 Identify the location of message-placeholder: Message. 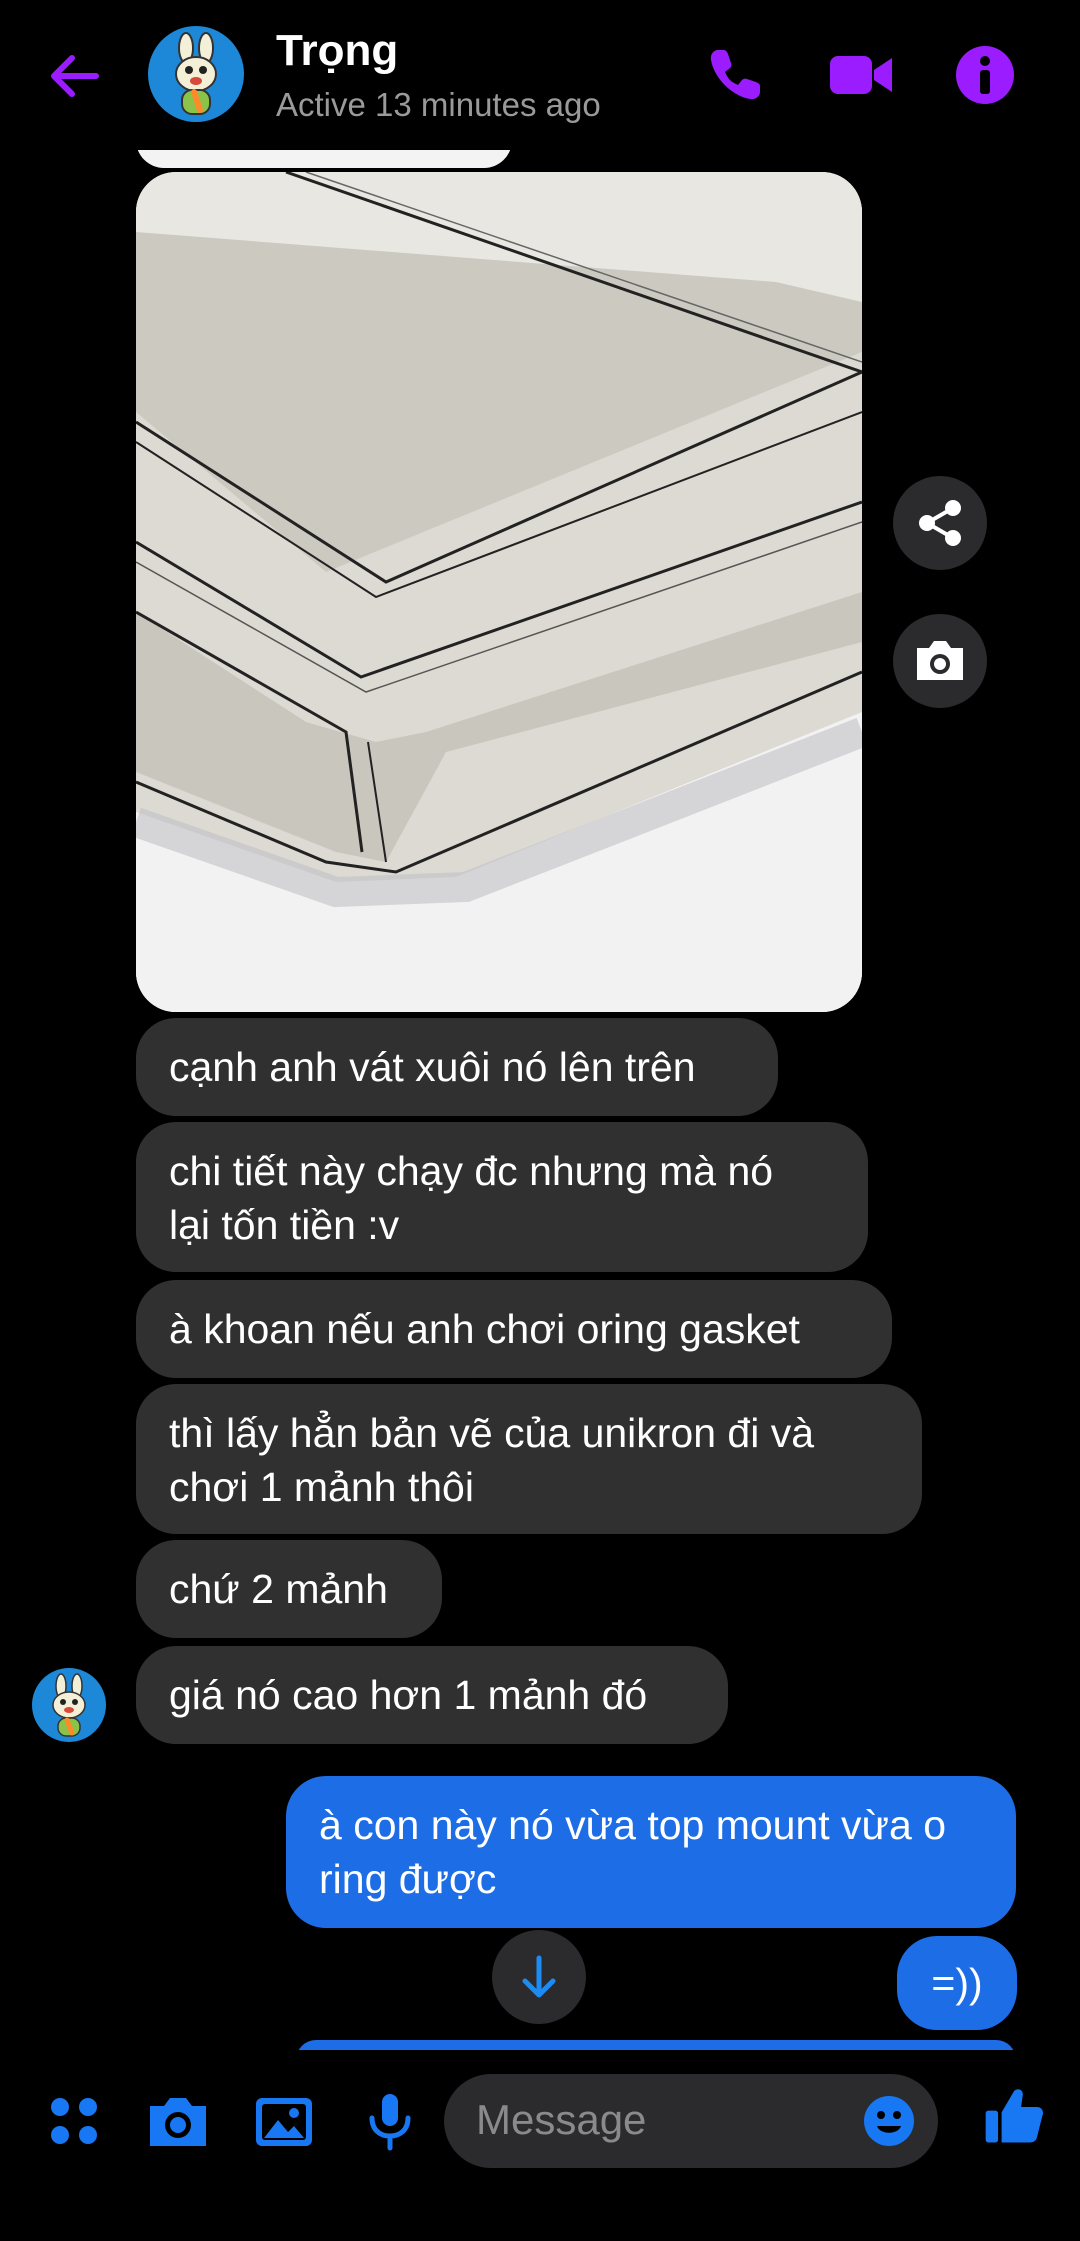
(561, 2119).